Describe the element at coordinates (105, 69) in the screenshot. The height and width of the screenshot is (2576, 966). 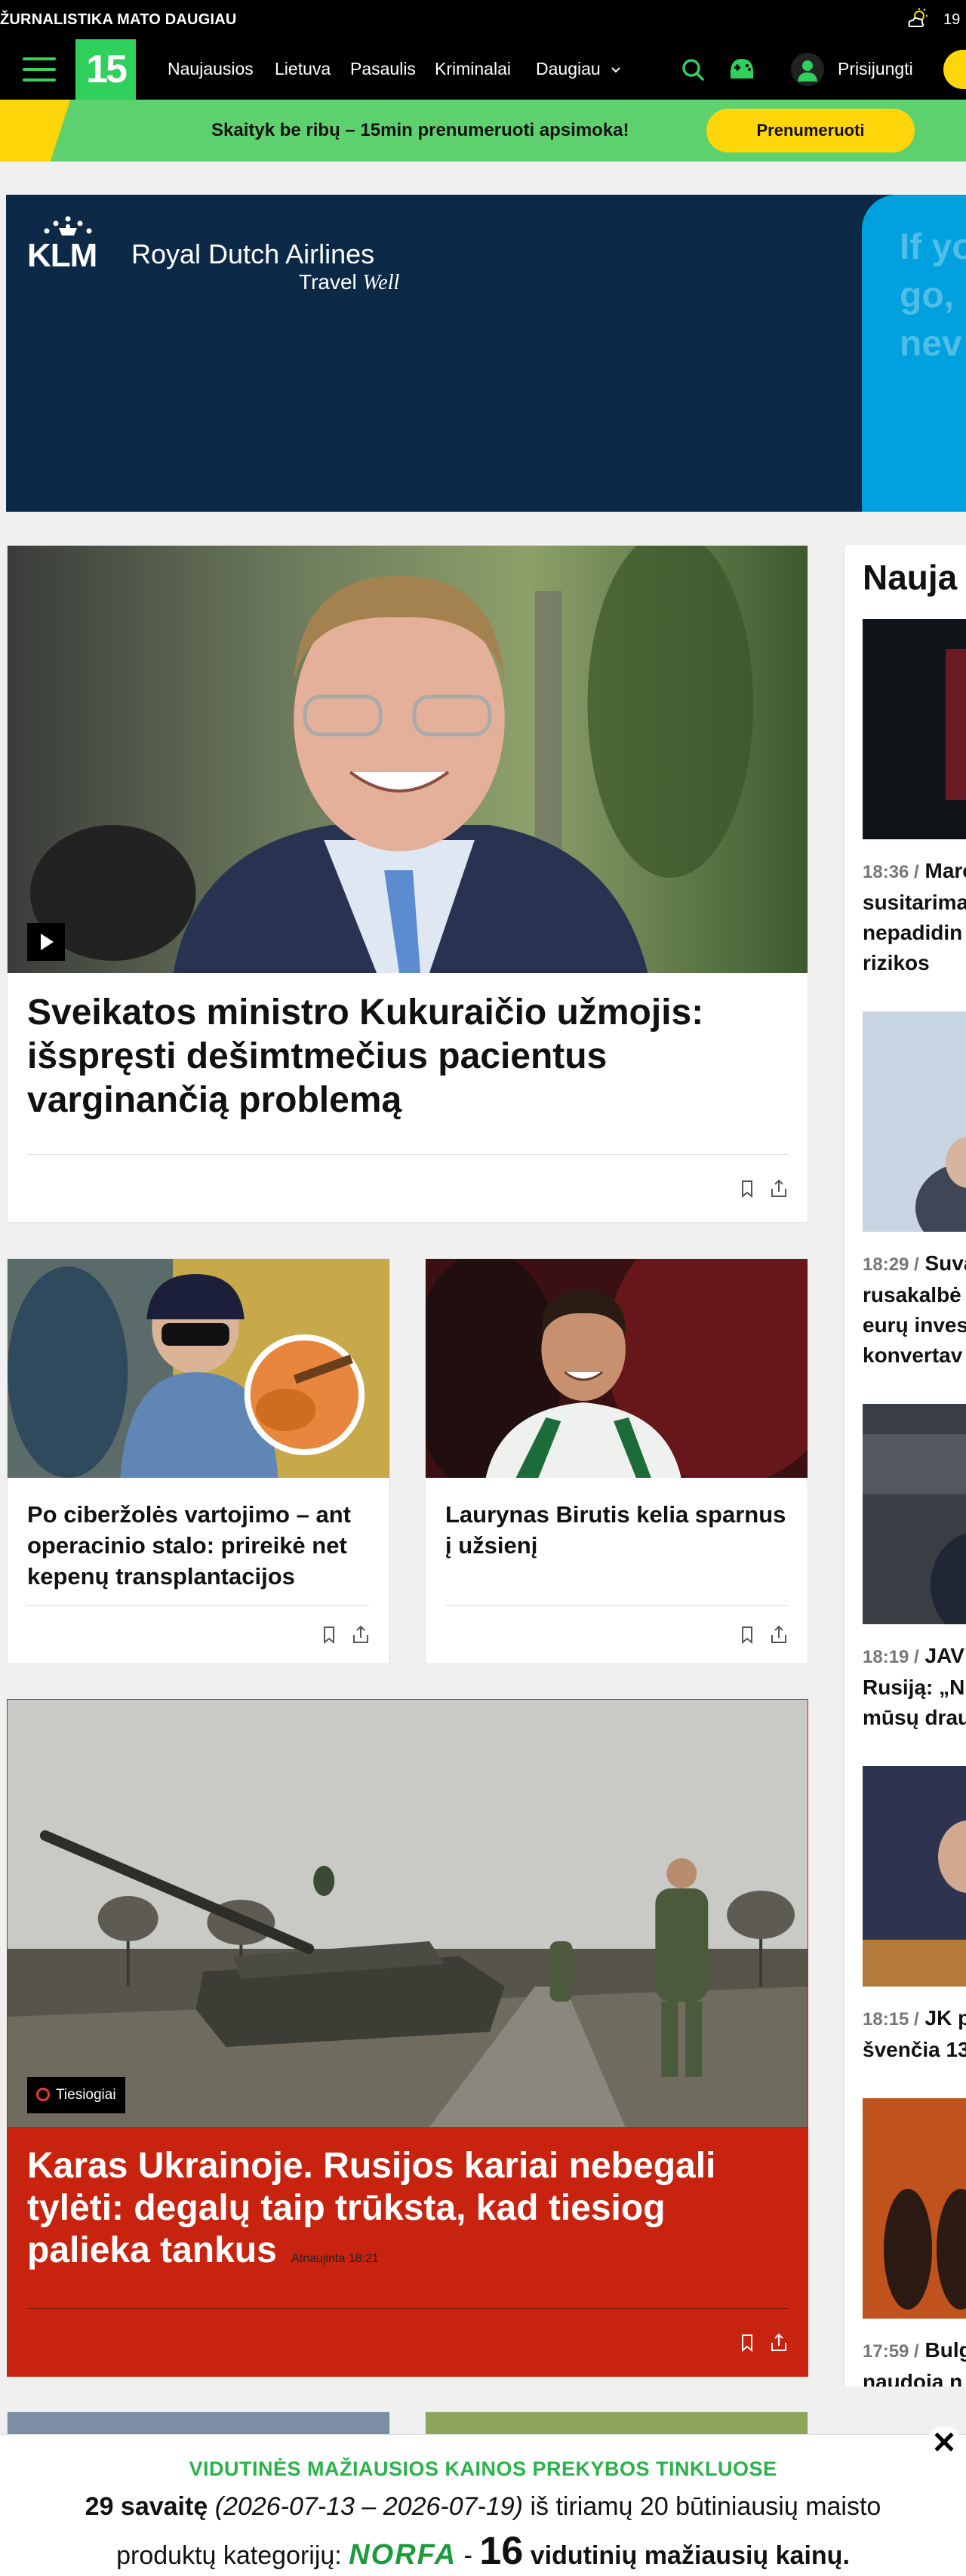
I see `site-logo: 15` at that location.